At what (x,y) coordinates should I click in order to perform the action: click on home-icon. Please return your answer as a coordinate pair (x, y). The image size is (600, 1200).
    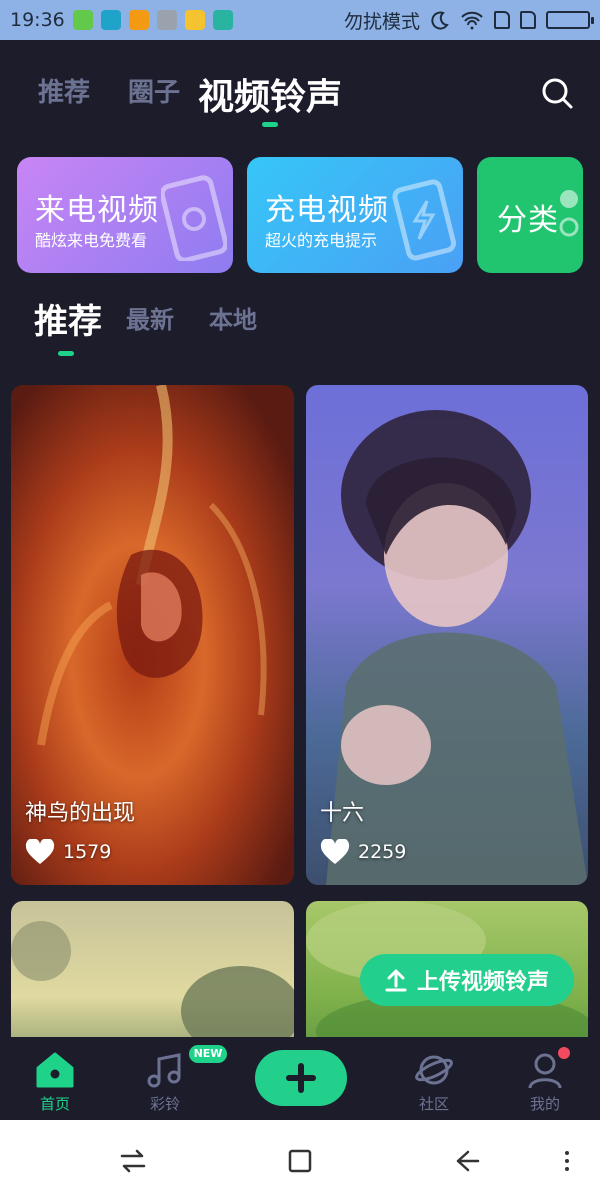
    Looking at the image, I should click on (55, 1070).